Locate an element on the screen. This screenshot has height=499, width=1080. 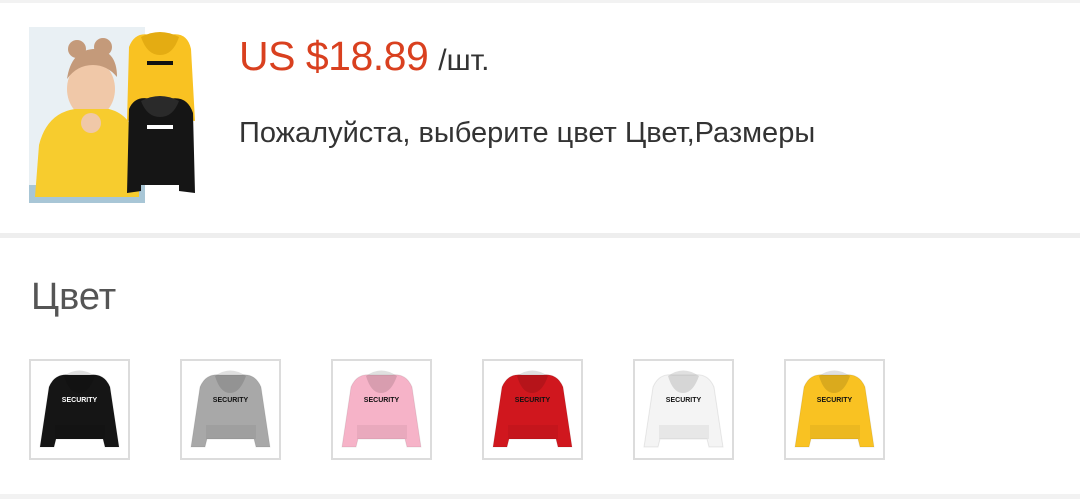
color-option-pink: SECURITY is located at coordinates (381, 409).